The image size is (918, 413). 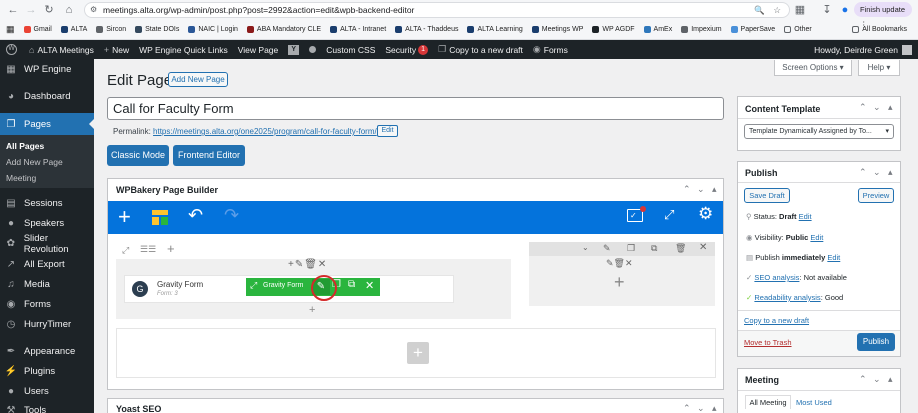 What do you see at coordinates (654, 248) in the screenshot?
I see `column-copy-icon: ⧉` at bounding box center [654, 248].